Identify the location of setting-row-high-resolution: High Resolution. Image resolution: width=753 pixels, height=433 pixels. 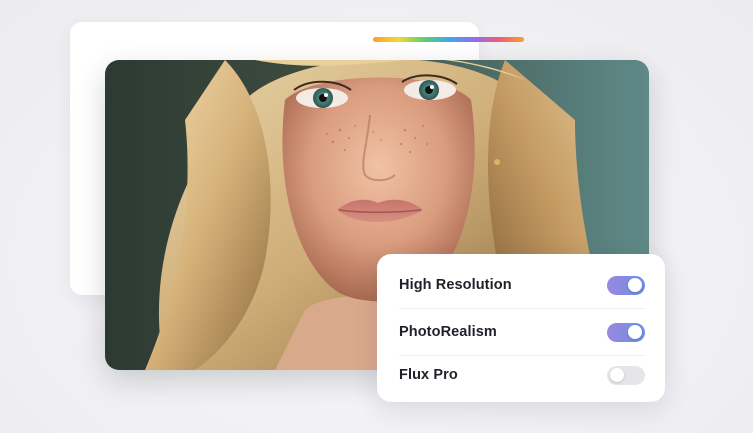
(522, 285).